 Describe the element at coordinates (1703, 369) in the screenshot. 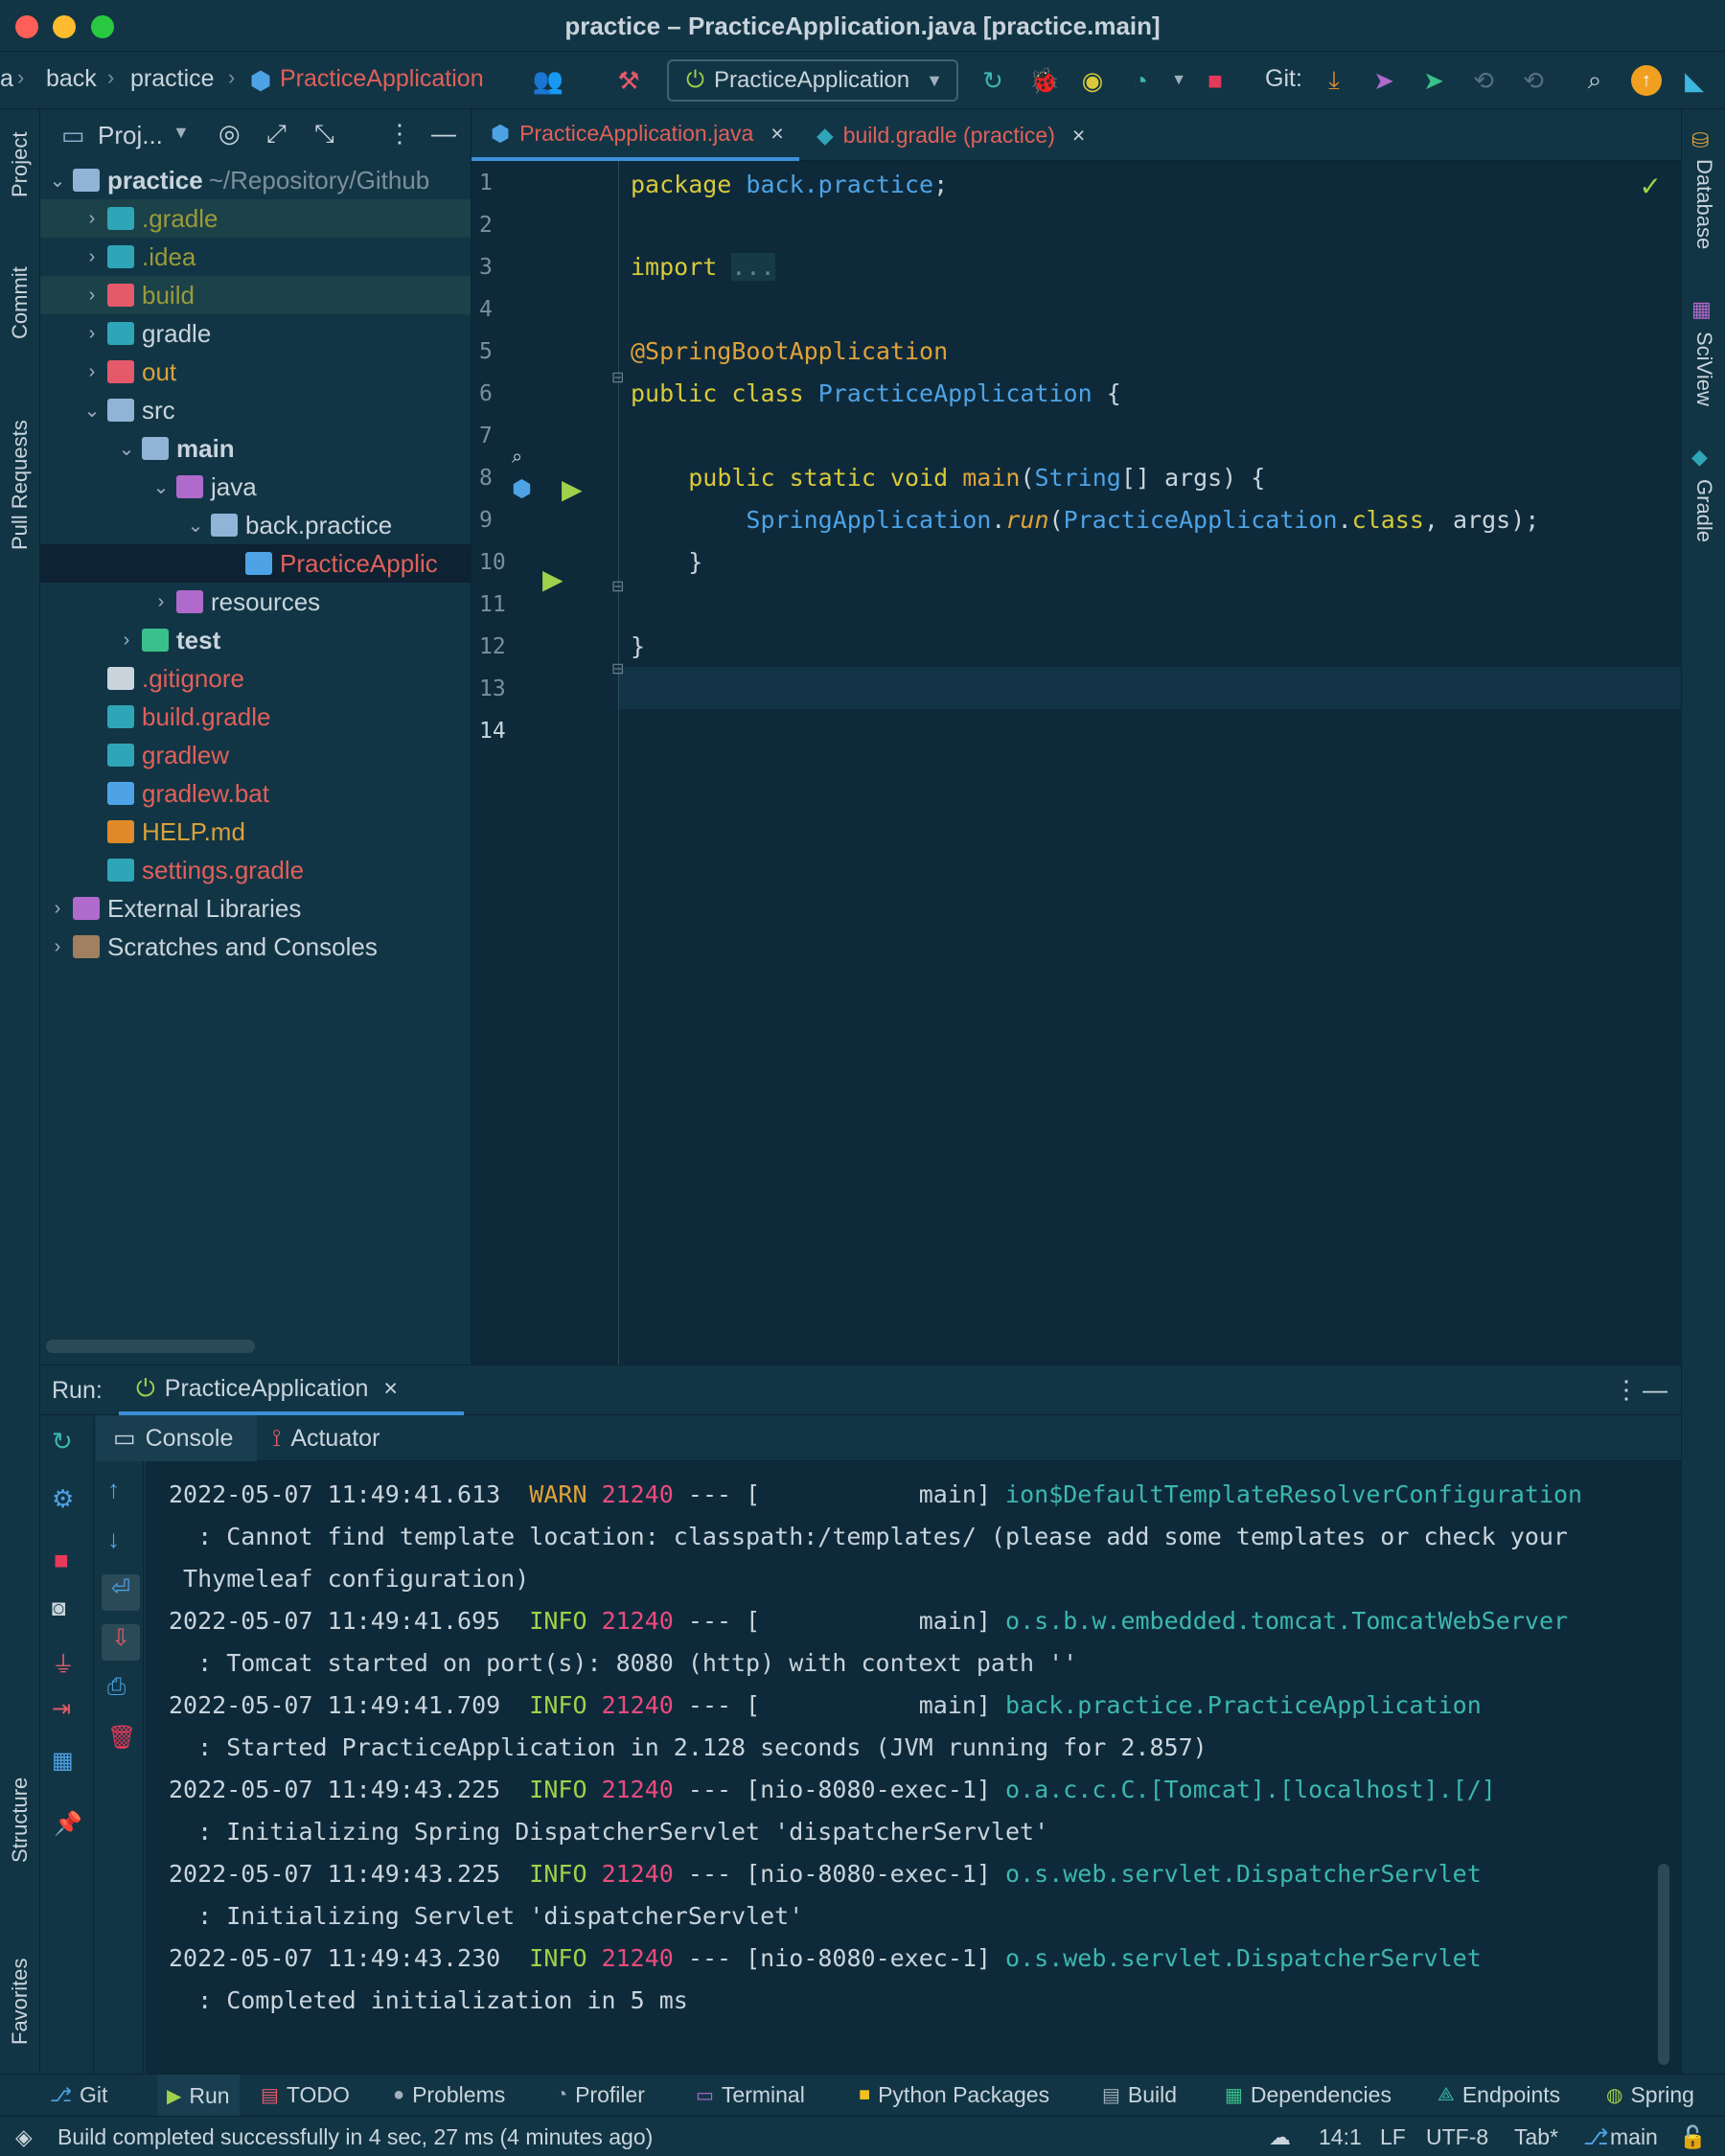

I see `tool-window-sciview: SciView` at that location.